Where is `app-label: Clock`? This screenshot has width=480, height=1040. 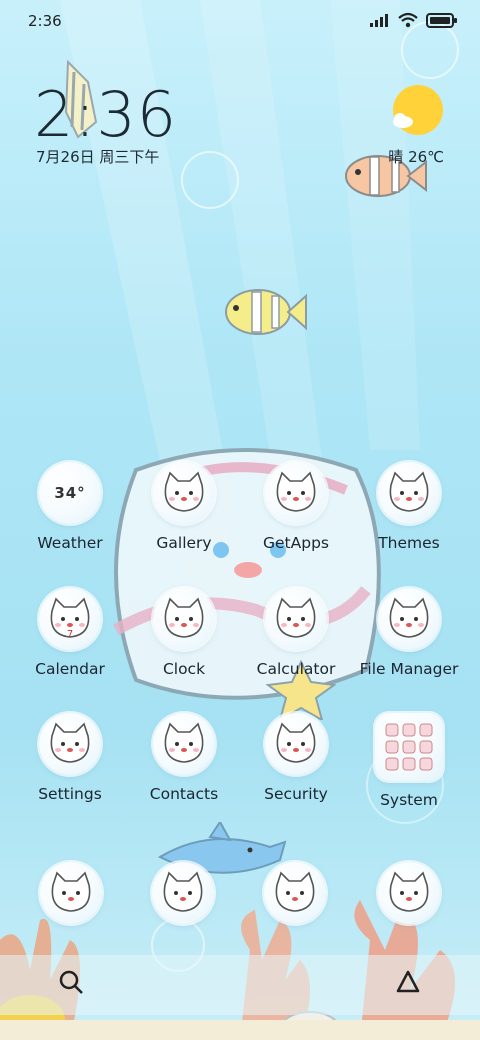 app-label: Clock is located at coordinates (184, 669).